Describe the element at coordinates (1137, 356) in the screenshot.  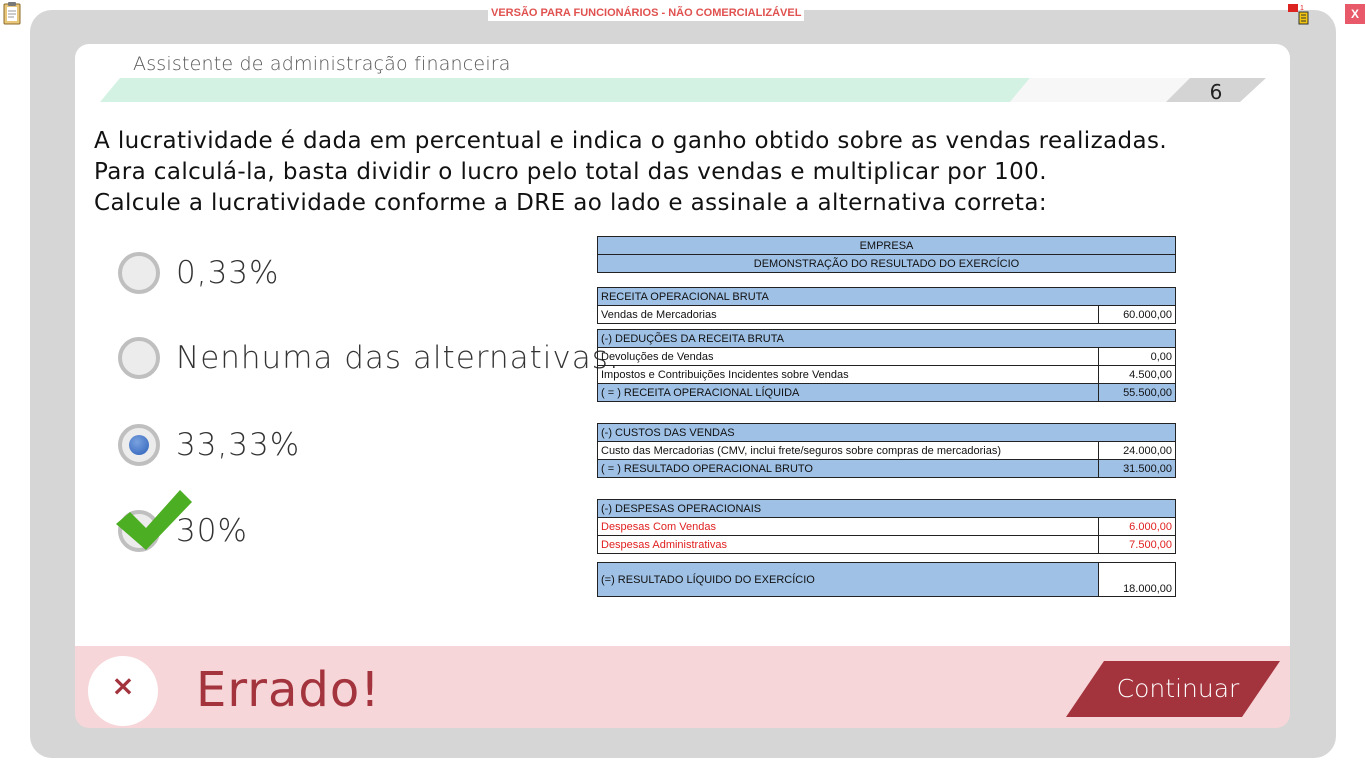
I see `dre-row-value: 0,00` at that location.